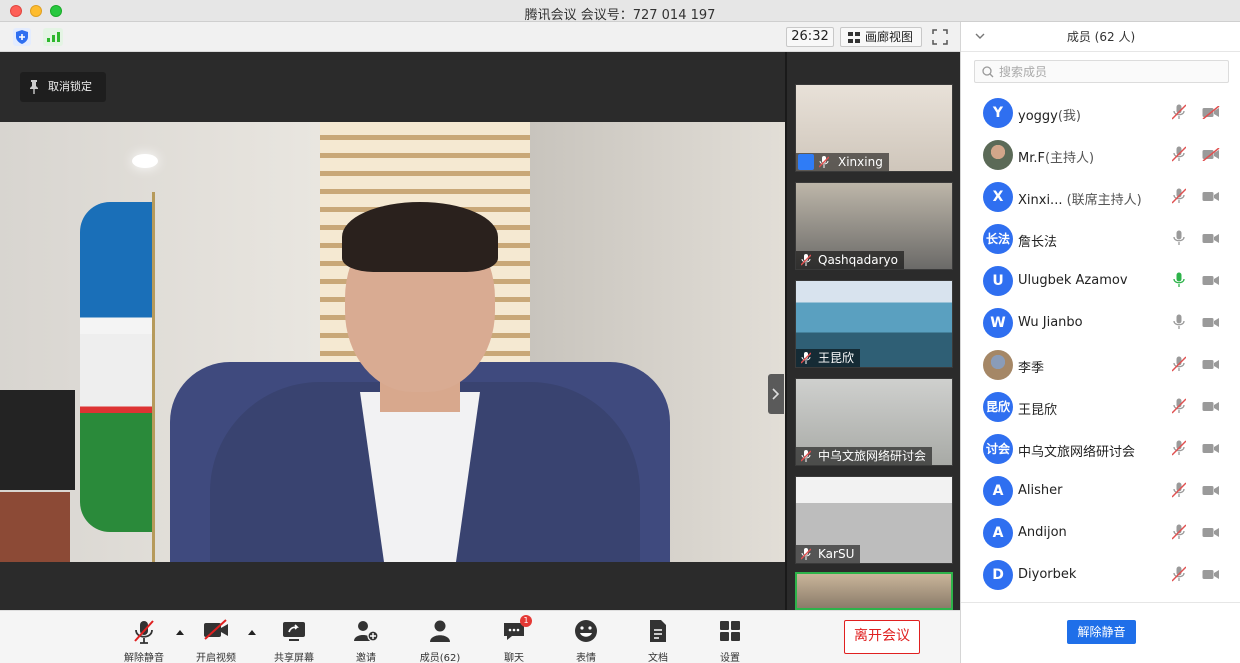 The width and height of the screenshot is (1240, 663). What do you see at coordinates (586, 640) in the screenshot?
I see `emoji-button: 表情` at bounding box center [586, 640].